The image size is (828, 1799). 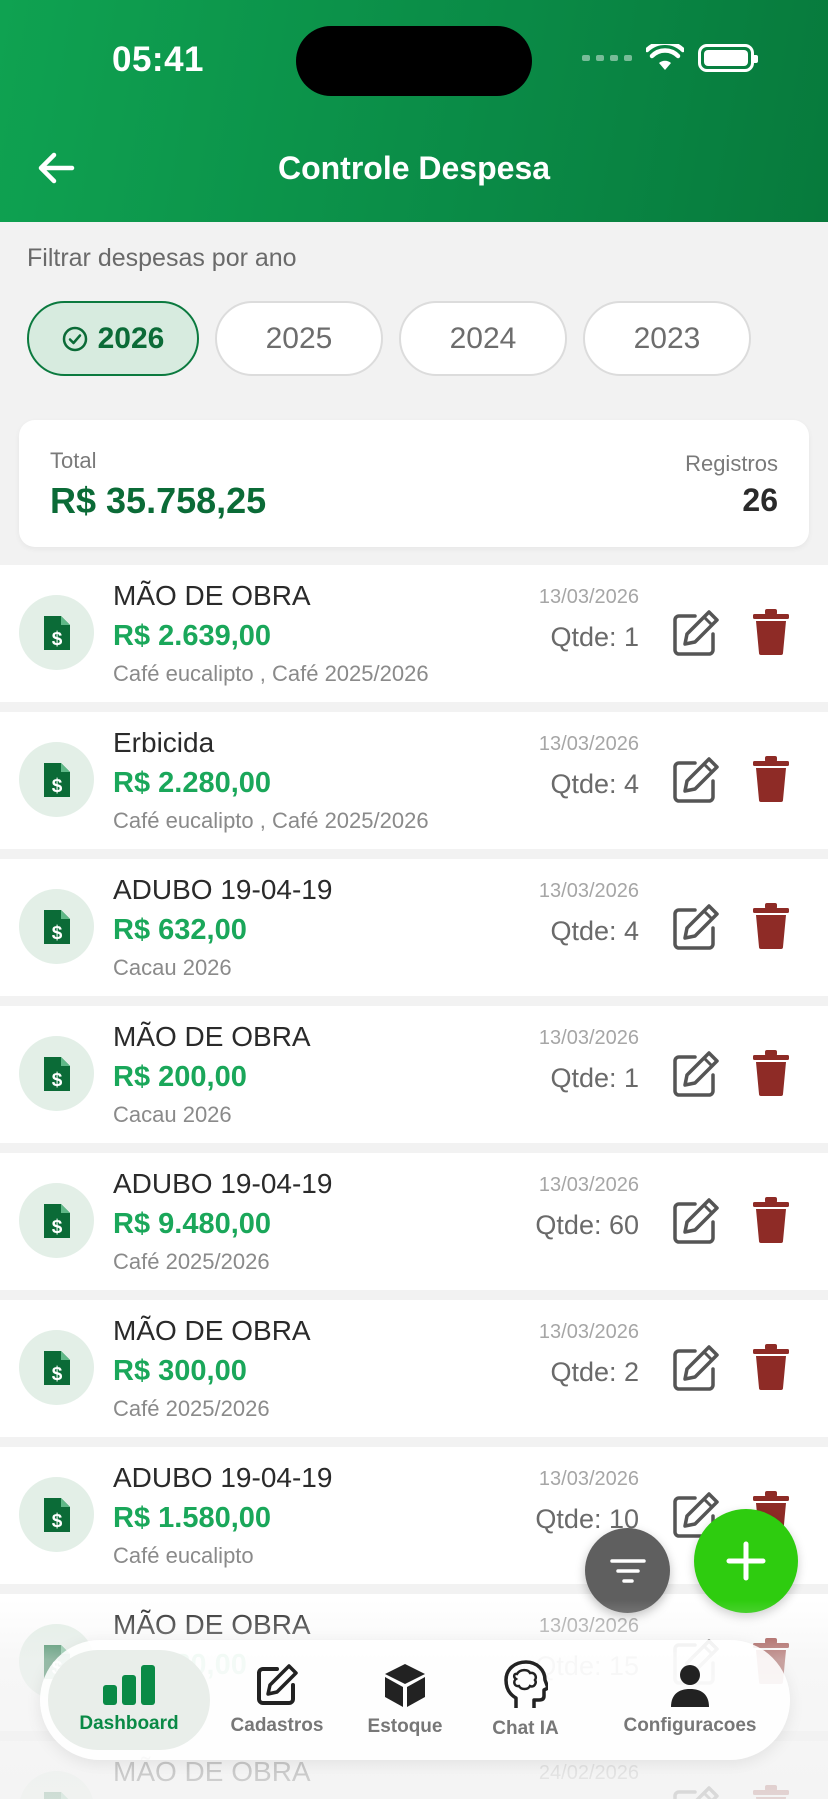 I want to click on filter-lines-icon, so click(x=627, y=1570).